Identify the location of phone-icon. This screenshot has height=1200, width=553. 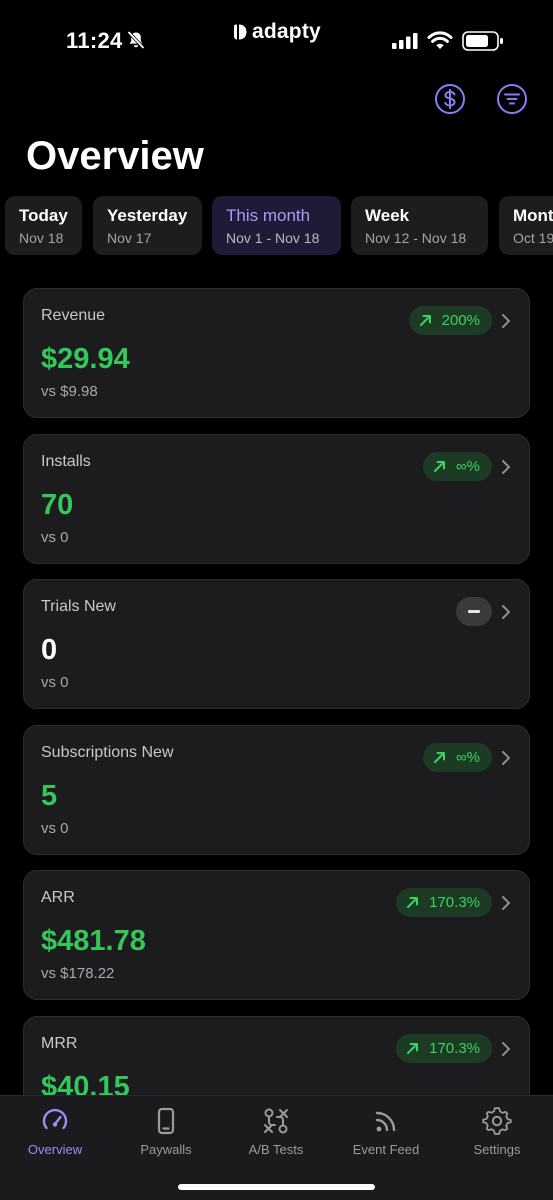
(166, 1121).